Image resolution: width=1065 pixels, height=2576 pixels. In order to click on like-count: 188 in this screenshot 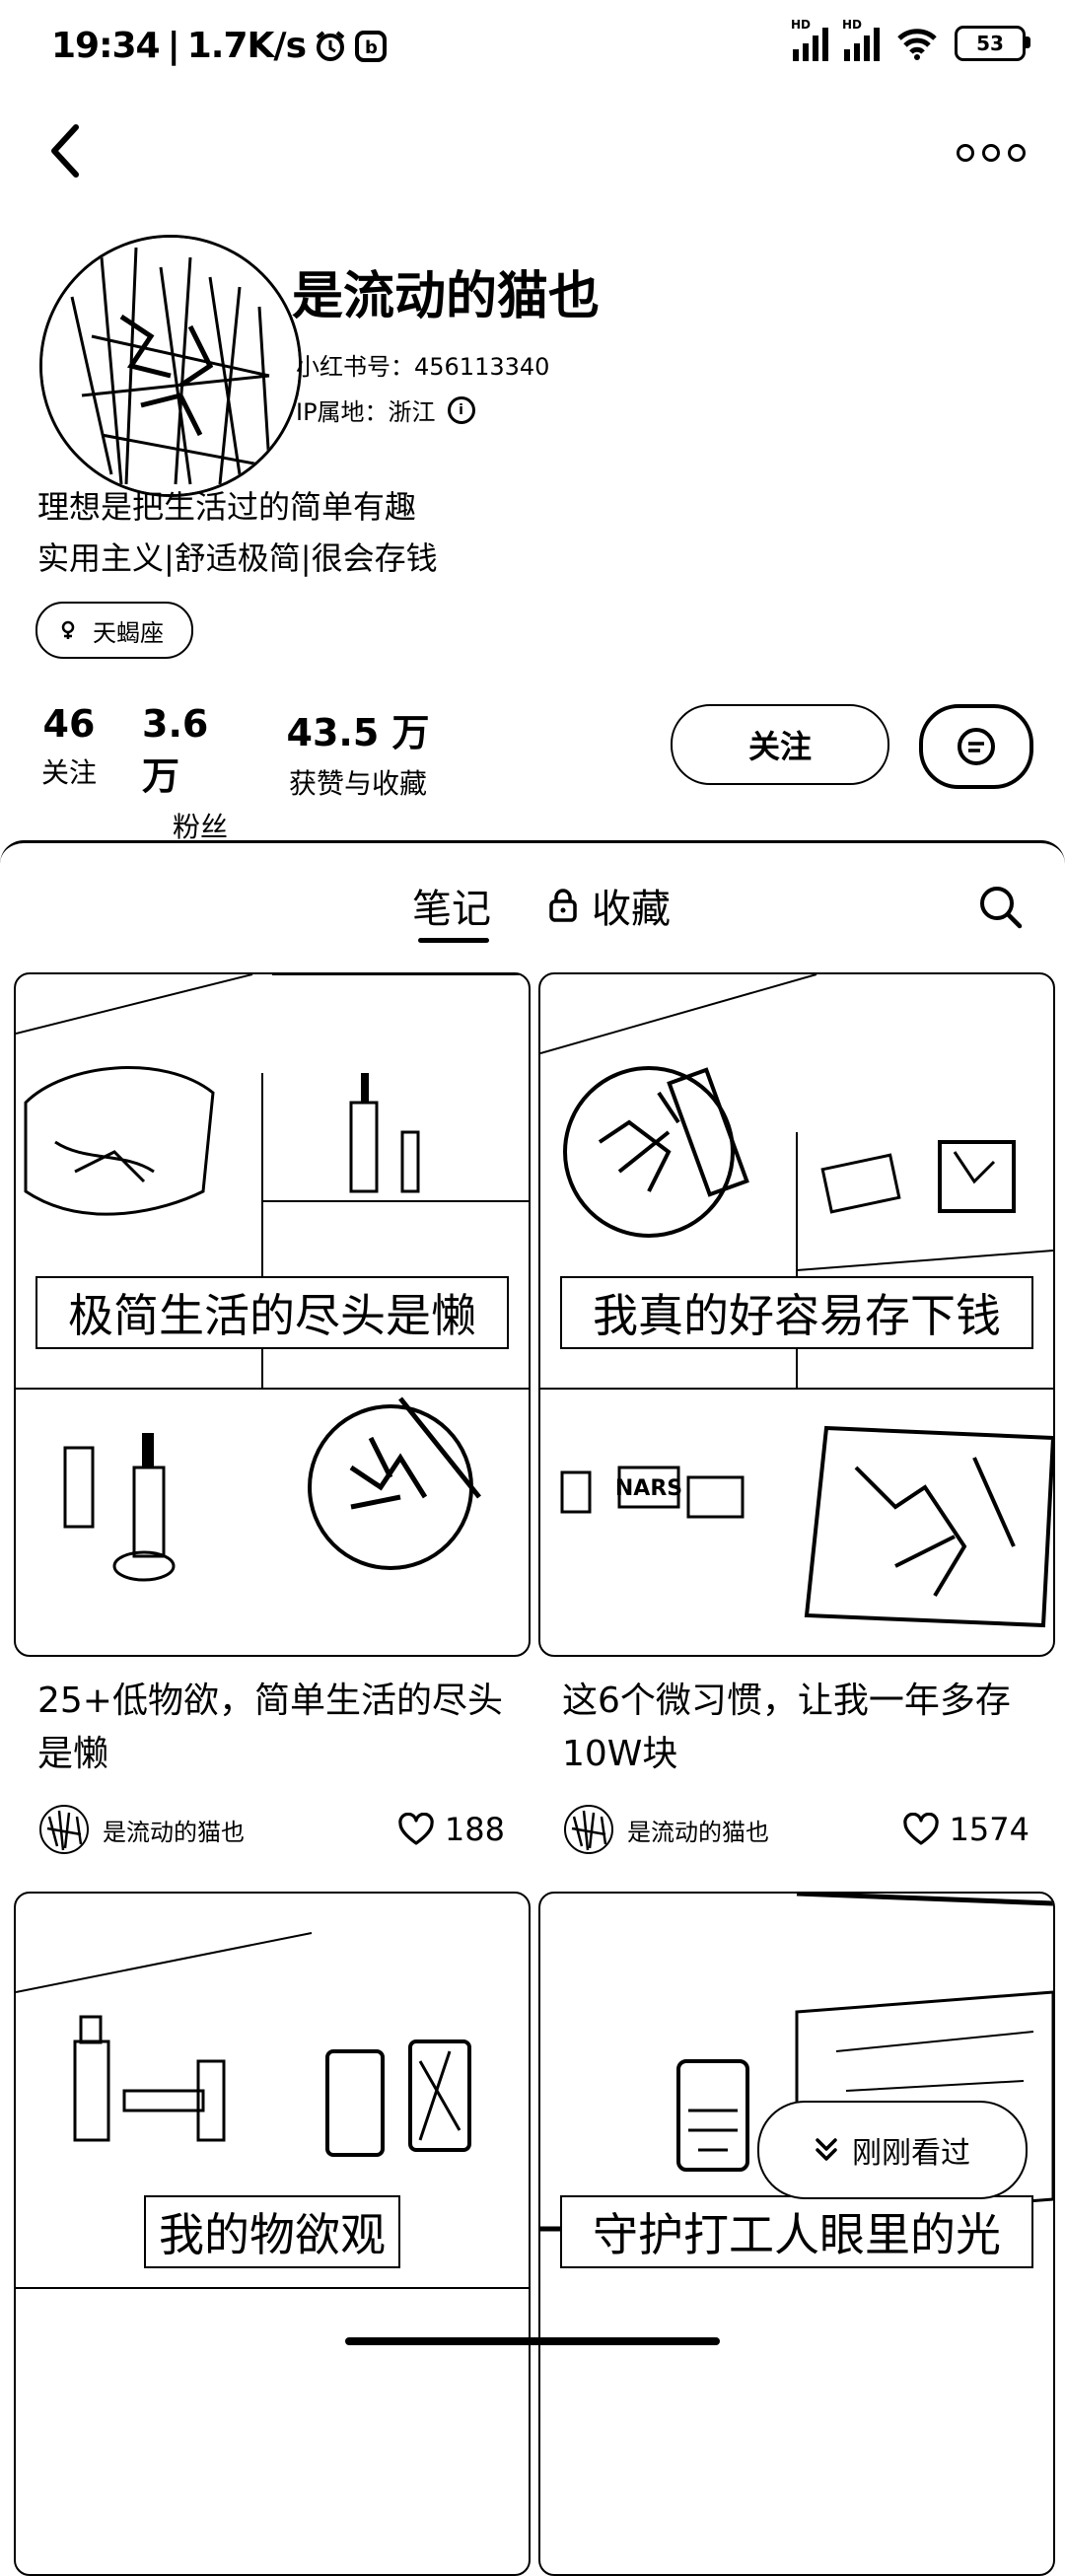, I will do `click(475, 1830)`.